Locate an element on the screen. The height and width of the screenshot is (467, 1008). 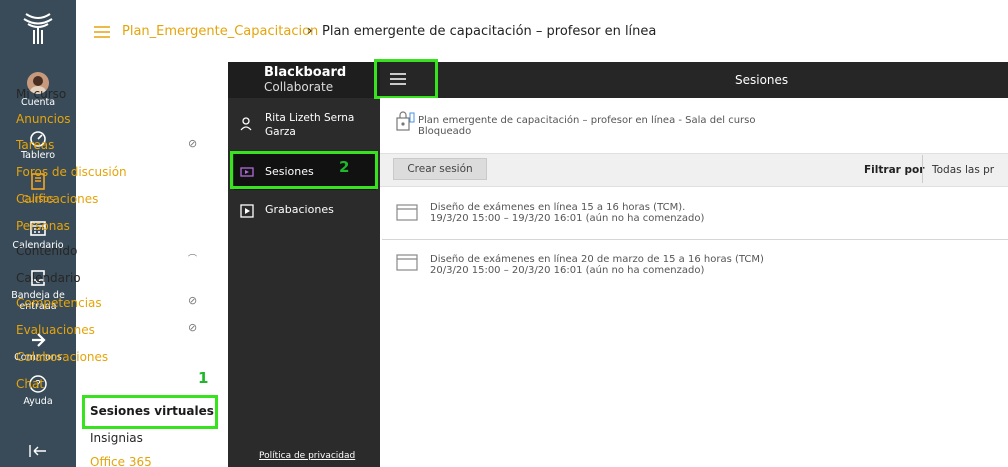
course-menu-item-sesiones-virtuales: Sesiones virtuales is located at coordinates (152, 411).